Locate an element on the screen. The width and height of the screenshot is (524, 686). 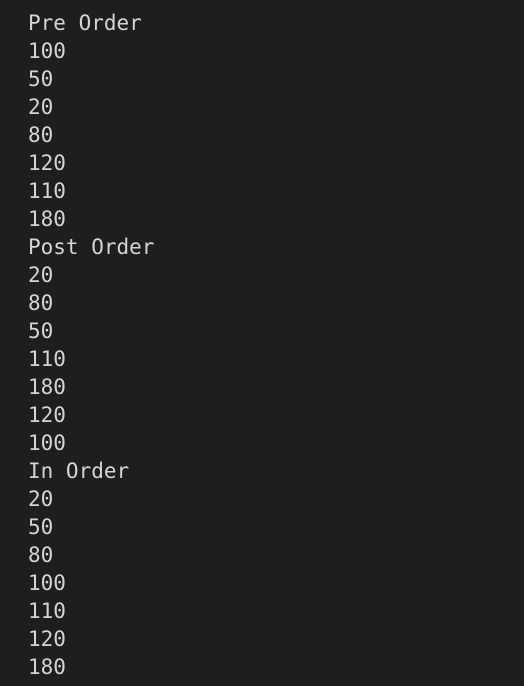
output-line-pre-order-header: Pre Order is located at coordinates (85, 23).